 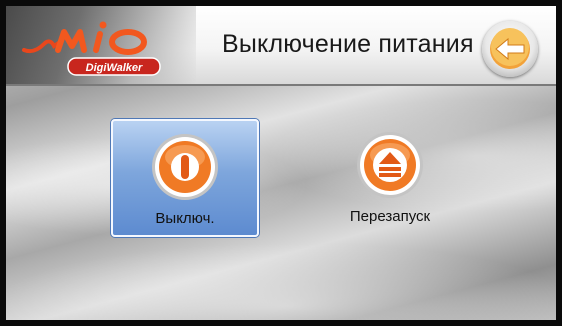 I want to click on arrow-left-icon, so click(x=510, y=48).